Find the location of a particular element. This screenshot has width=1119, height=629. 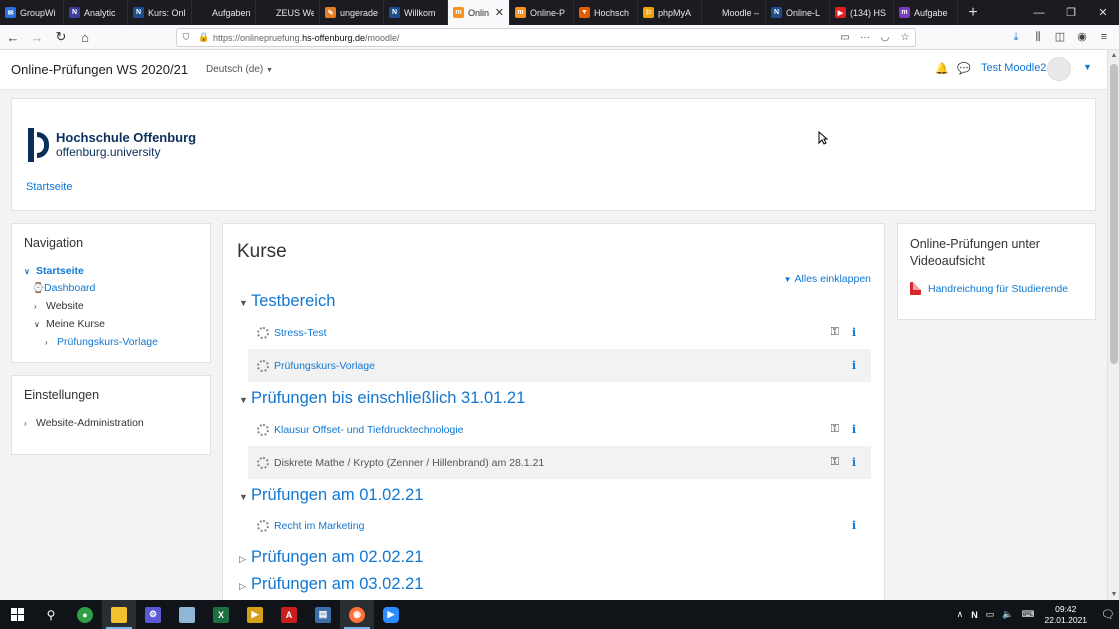

site-name: Online-Prüfungen WS 2020/21 is located at coordinates (99, 69).